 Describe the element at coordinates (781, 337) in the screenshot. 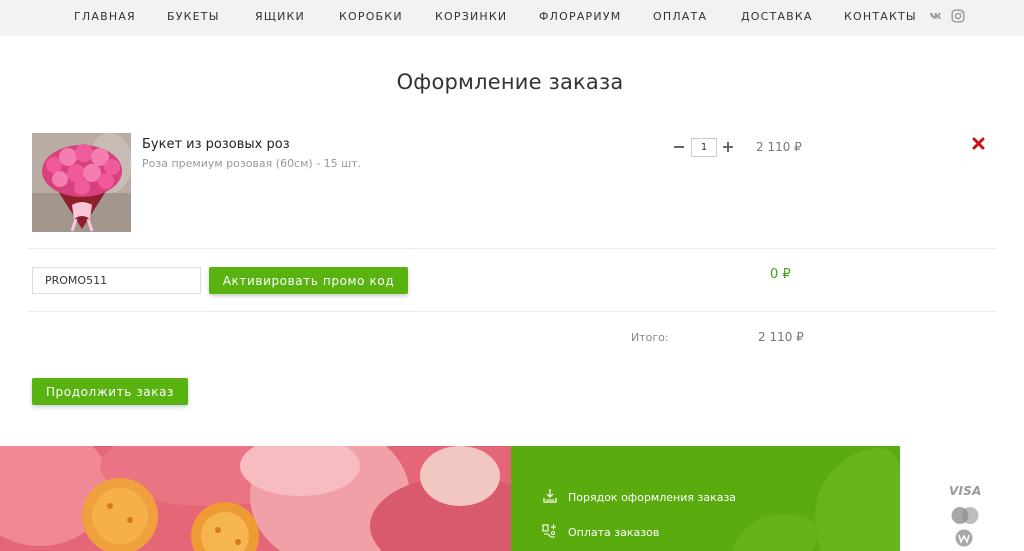

I see `total-value: 2 110 ₽` at that location.